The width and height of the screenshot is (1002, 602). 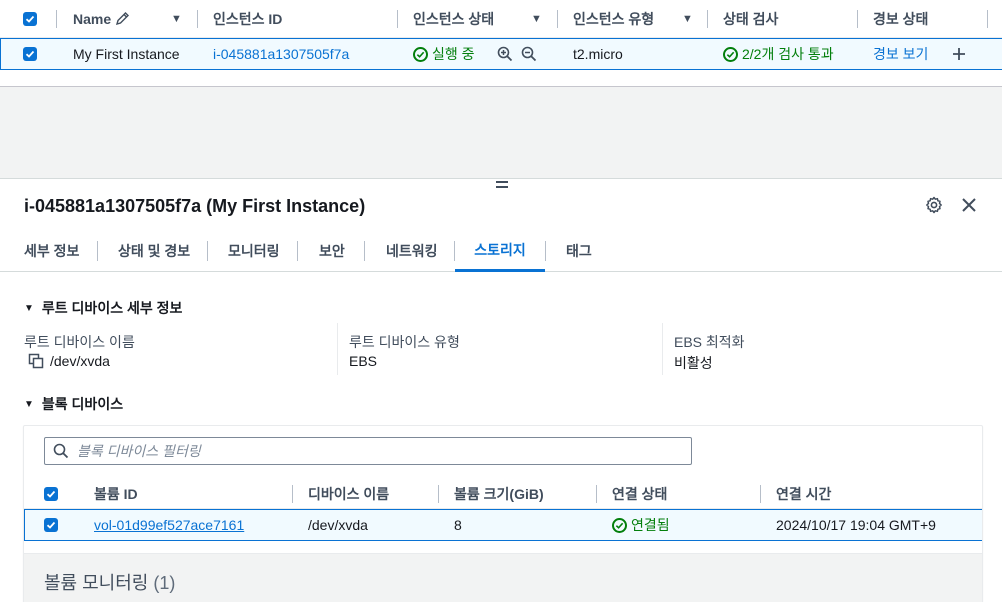 I want to click on pencil-icon, so click(x=122, y=18).